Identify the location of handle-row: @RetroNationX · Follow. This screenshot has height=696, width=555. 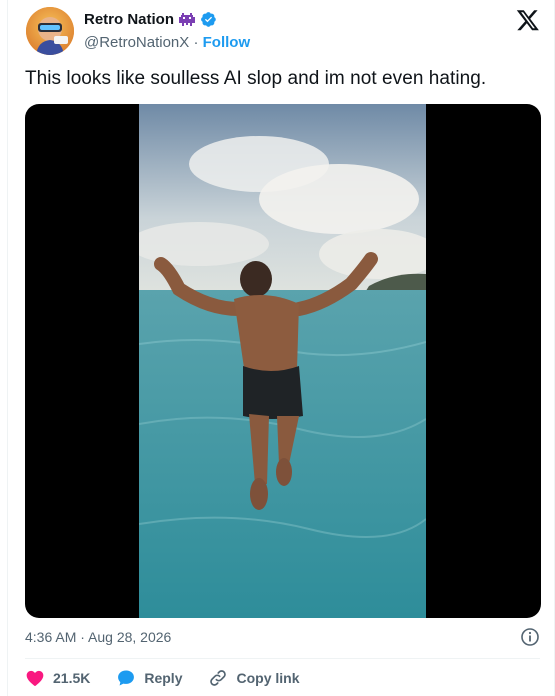
(167, 42).